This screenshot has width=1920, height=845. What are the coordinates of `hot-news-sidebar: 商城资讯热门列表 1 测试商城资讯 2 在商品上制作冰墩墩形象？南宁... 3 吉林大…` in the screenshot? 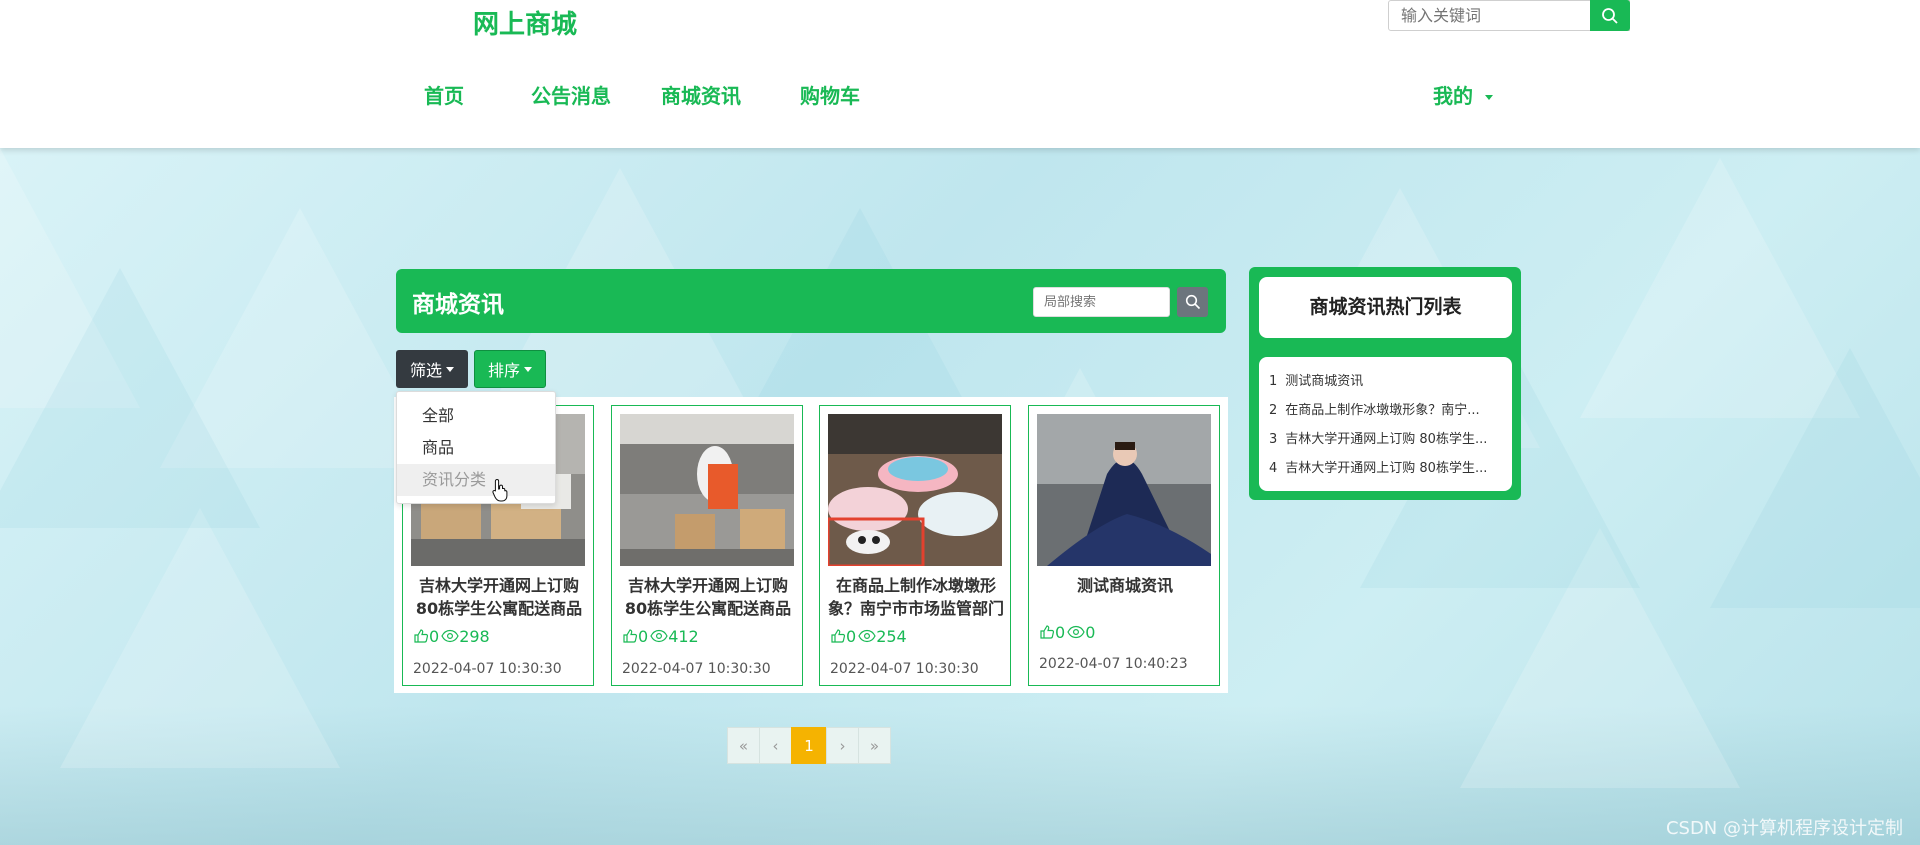 It's located at (1385, 383).